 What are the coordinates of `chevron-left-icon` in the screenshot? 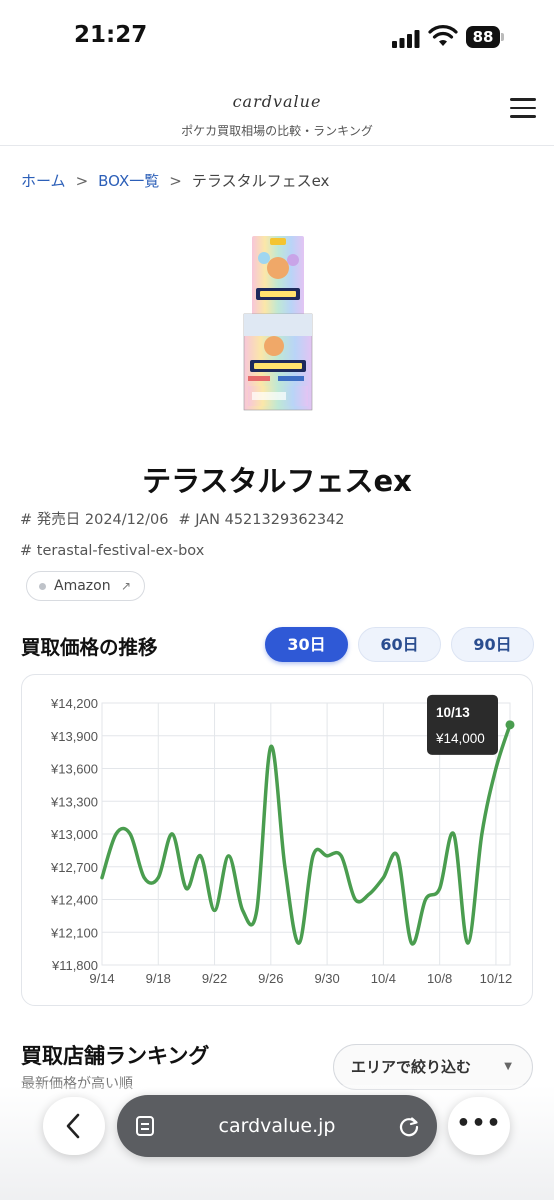 It's located at (73, 1126).